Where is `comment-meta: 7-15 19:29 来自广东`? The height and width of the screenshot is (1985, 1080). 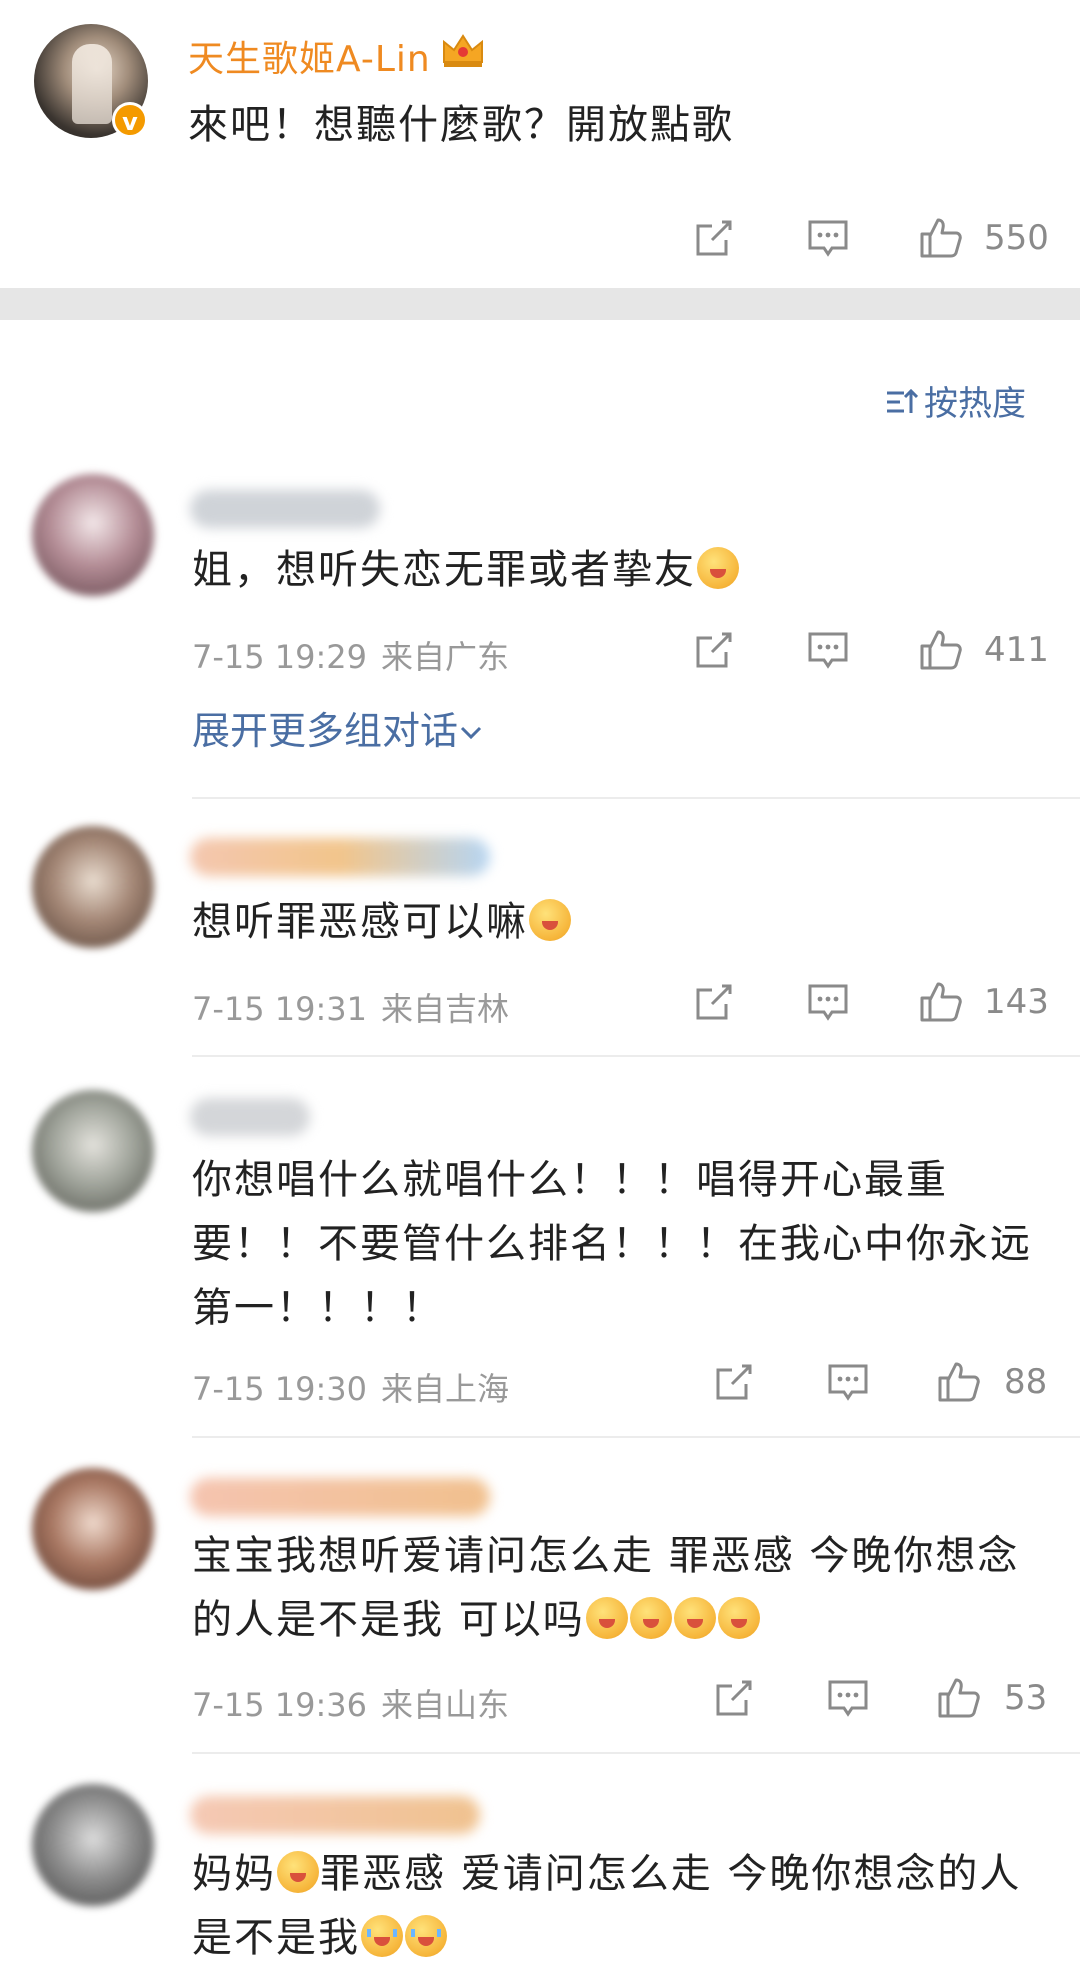 comment-meta: 7-15 19:29 来自广东 is located at coordinates (350, 655).